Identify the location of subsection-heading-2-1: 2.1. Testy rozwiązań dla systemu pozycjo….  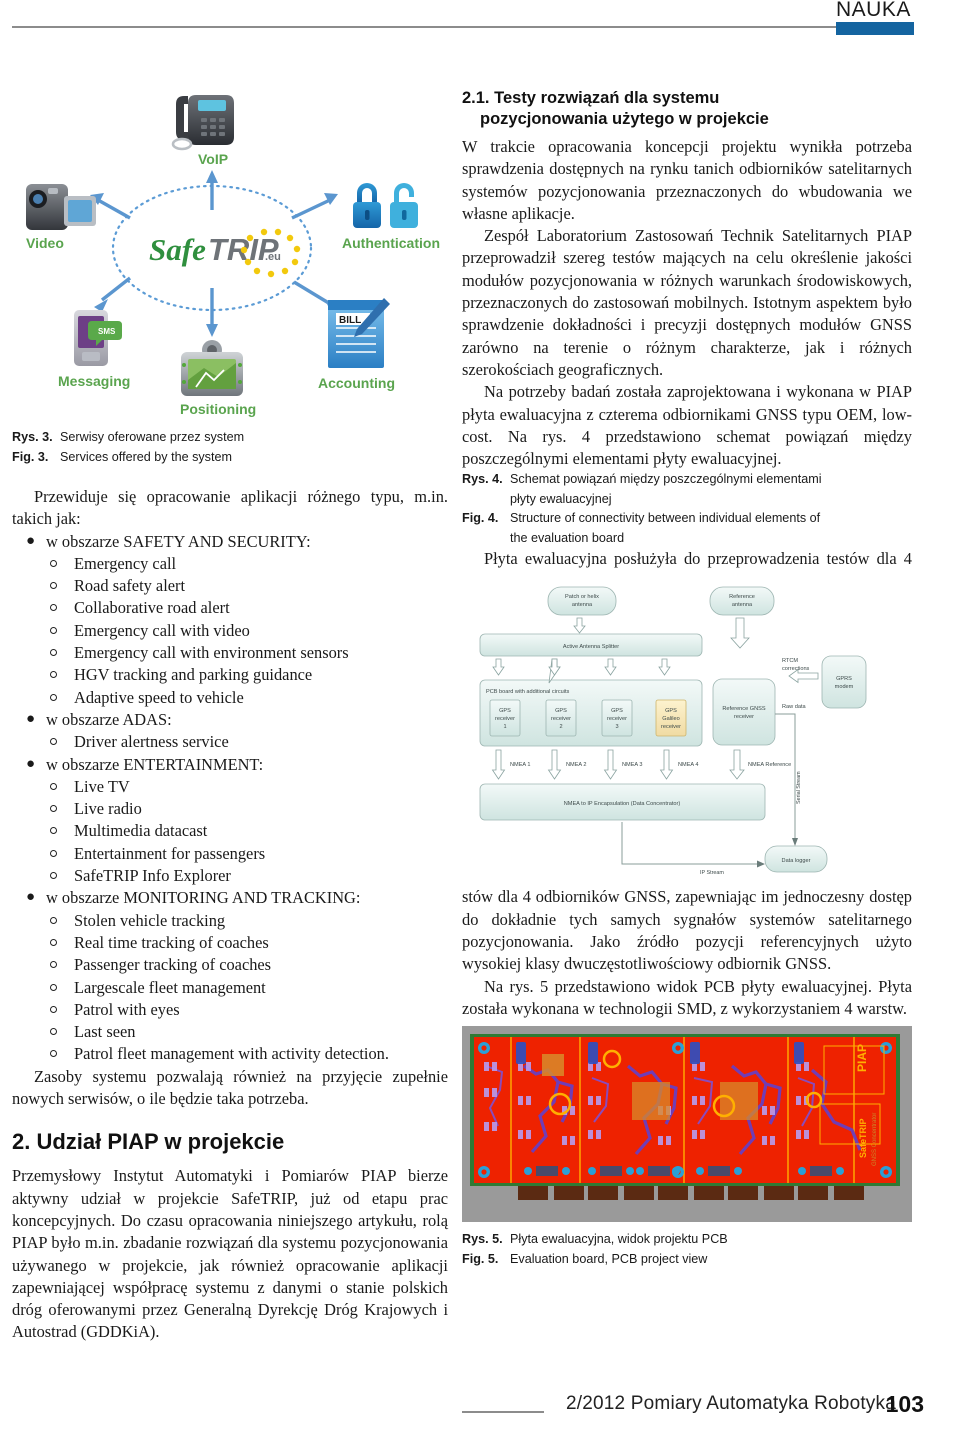
(687, 109).